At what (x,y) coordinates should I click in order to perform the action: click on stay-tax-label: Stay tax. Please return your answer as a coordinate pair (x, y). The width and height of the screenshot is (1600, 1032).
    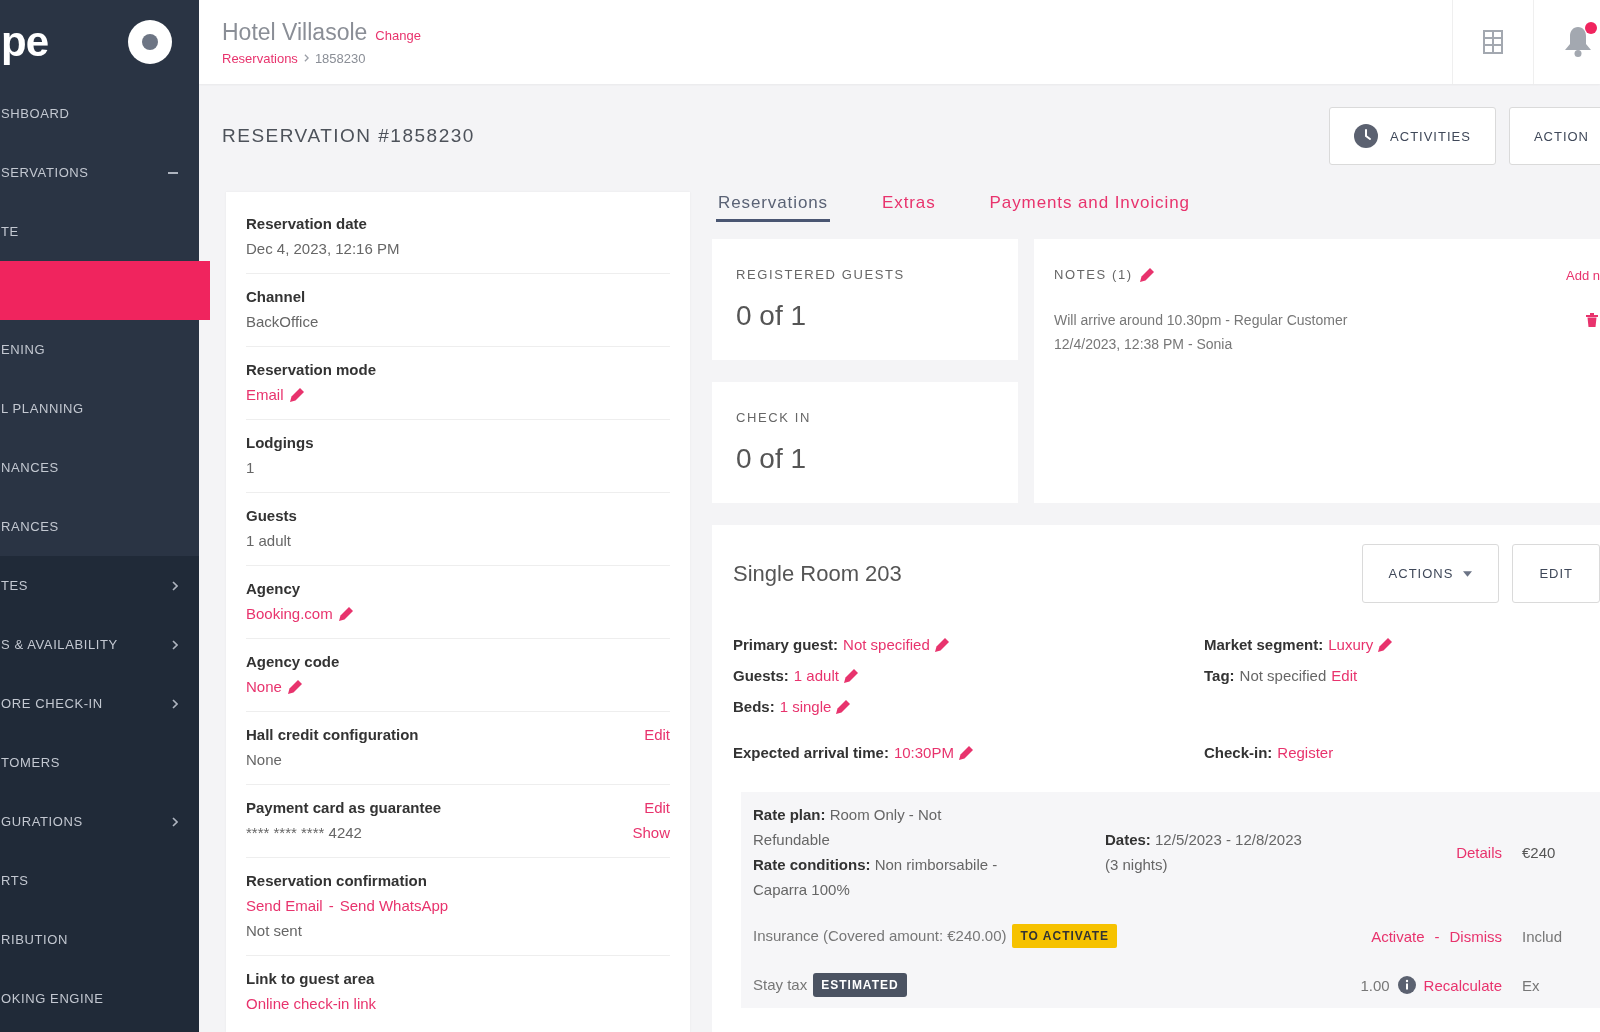
    Looking at the image, I should click on (780, 985).